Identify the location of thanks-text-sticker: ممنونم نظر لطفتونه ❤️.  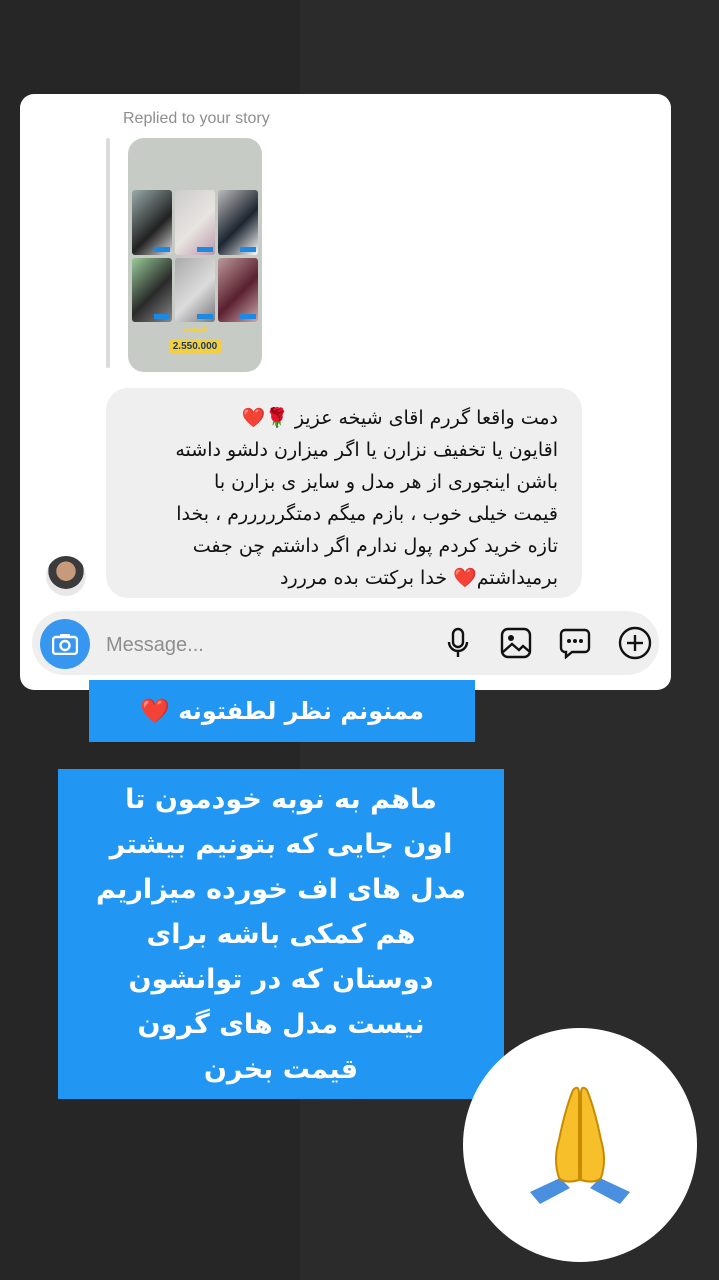
(282, 711).